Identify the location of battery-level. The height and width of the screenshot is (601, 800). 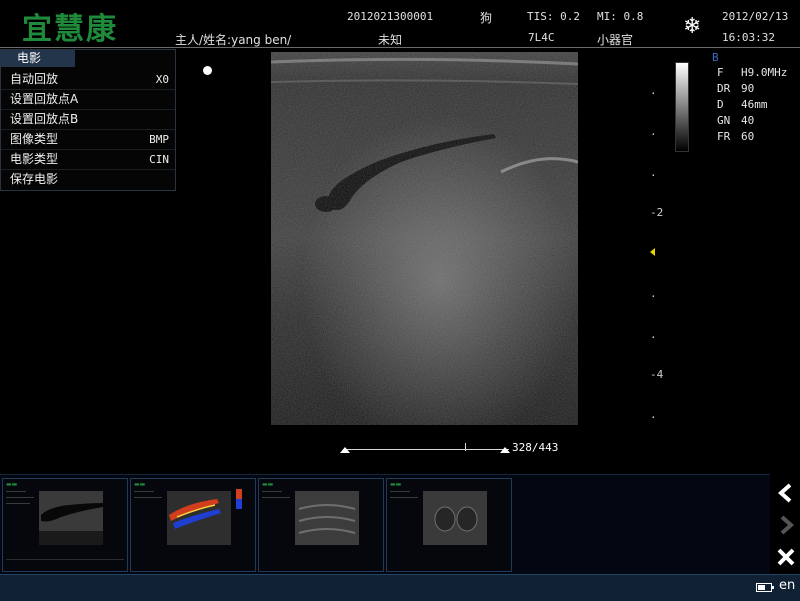
(761, 587).